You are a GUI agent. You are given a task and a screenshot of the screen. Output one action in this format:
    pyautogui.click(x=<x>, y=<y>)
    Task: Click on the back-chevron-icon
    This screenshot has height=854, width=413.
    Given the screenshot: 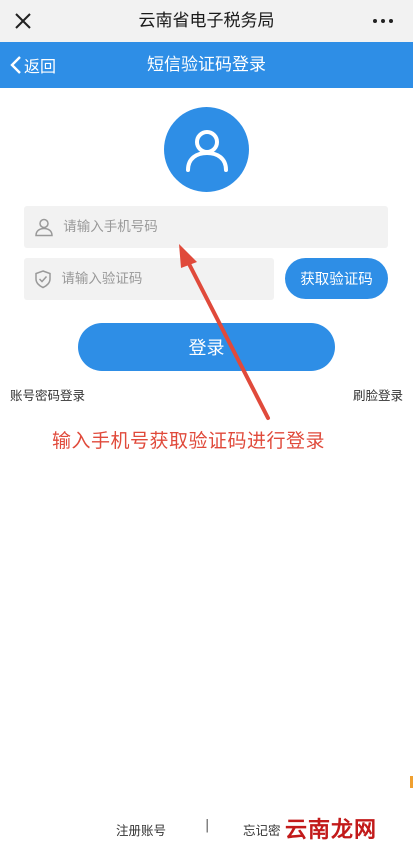 What is the action you would take?
    pyautogui.click(x=15, y=65)
    